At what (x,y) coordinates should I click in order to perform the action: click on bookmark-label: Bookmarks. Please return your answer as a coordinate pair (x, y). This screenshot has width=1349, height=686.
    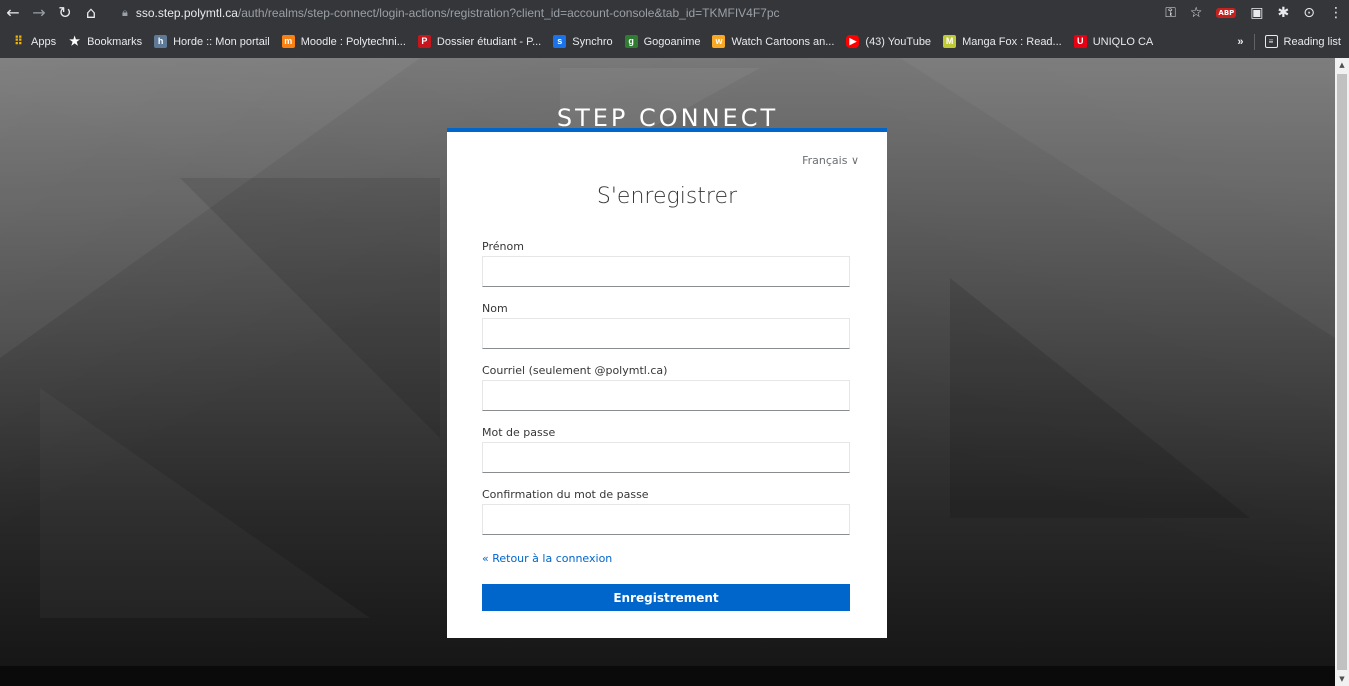
    Looking at the image, I should click on (115, 41).